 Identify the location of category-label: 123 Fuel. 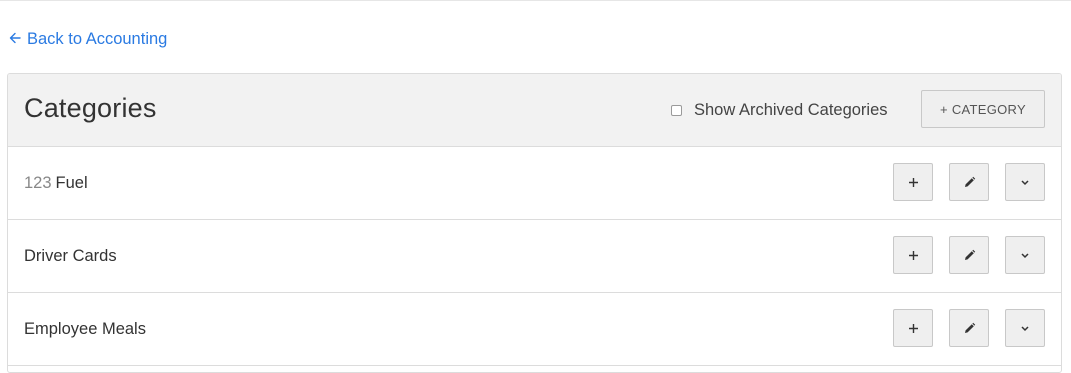
(56, 183).